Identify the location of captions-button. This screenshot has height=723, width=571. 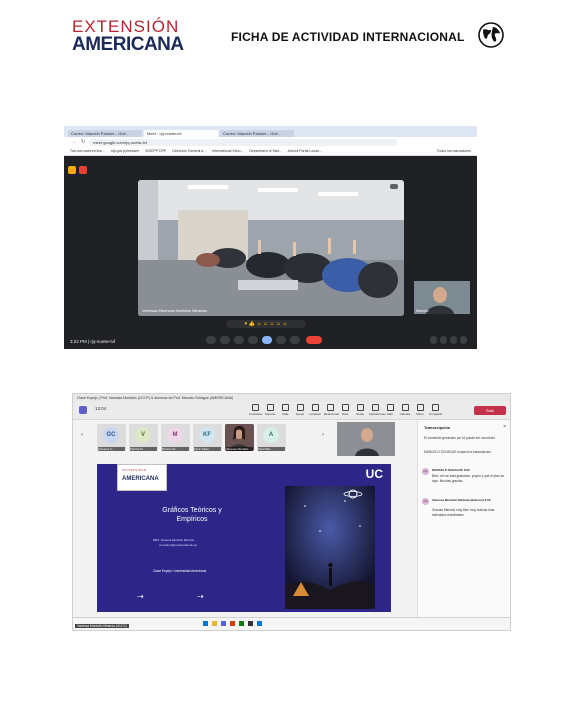
(239, 340).